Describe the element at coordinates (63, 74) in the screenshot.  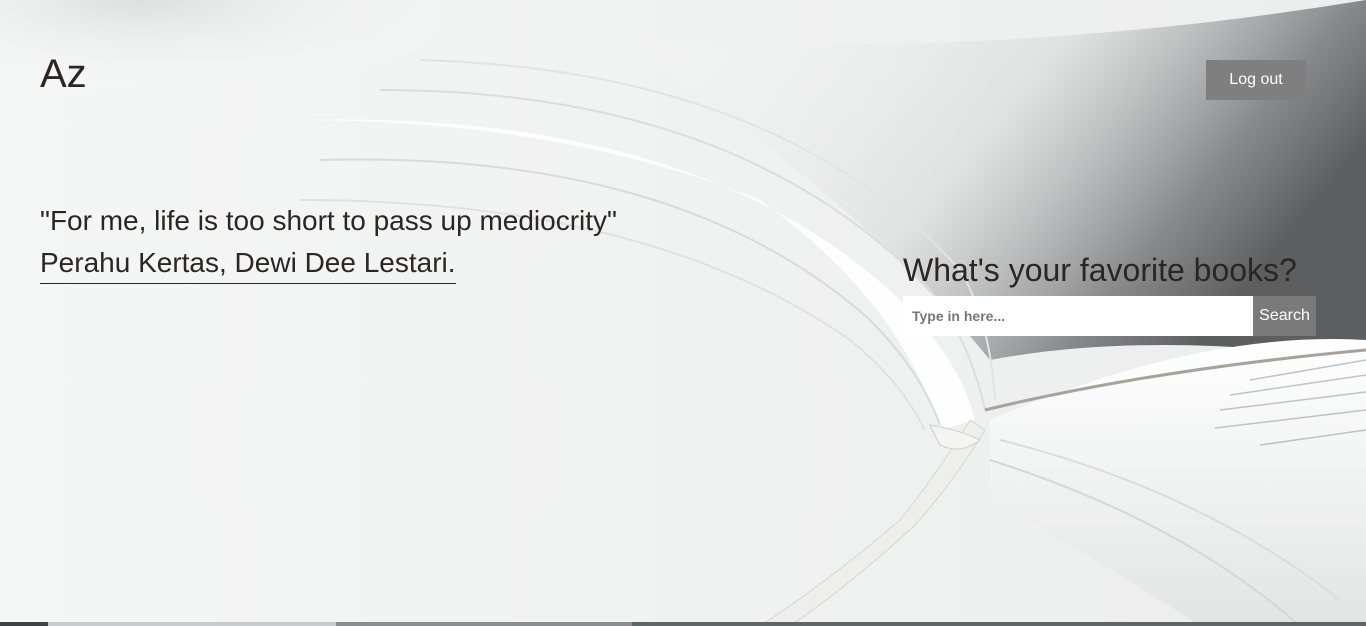
I see `site-logo: Az` at that location.